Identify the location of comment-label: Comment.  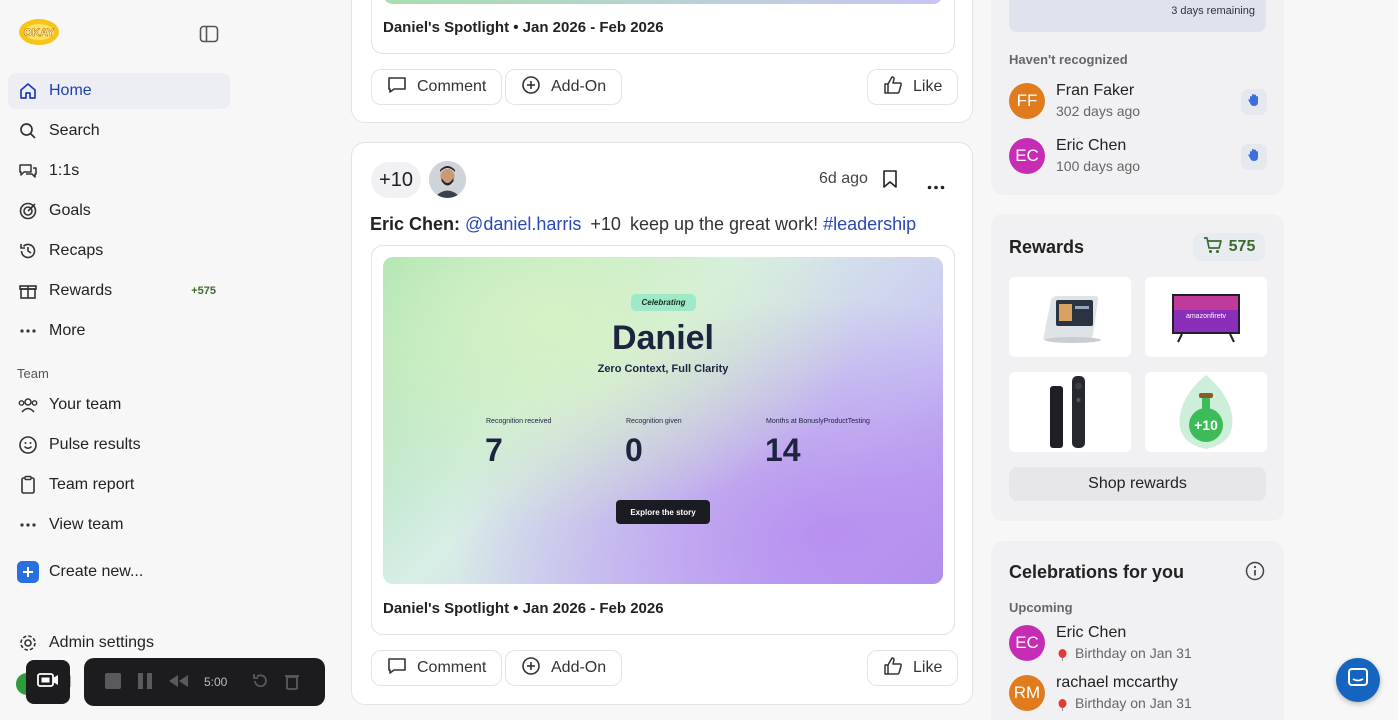
(452, 86).